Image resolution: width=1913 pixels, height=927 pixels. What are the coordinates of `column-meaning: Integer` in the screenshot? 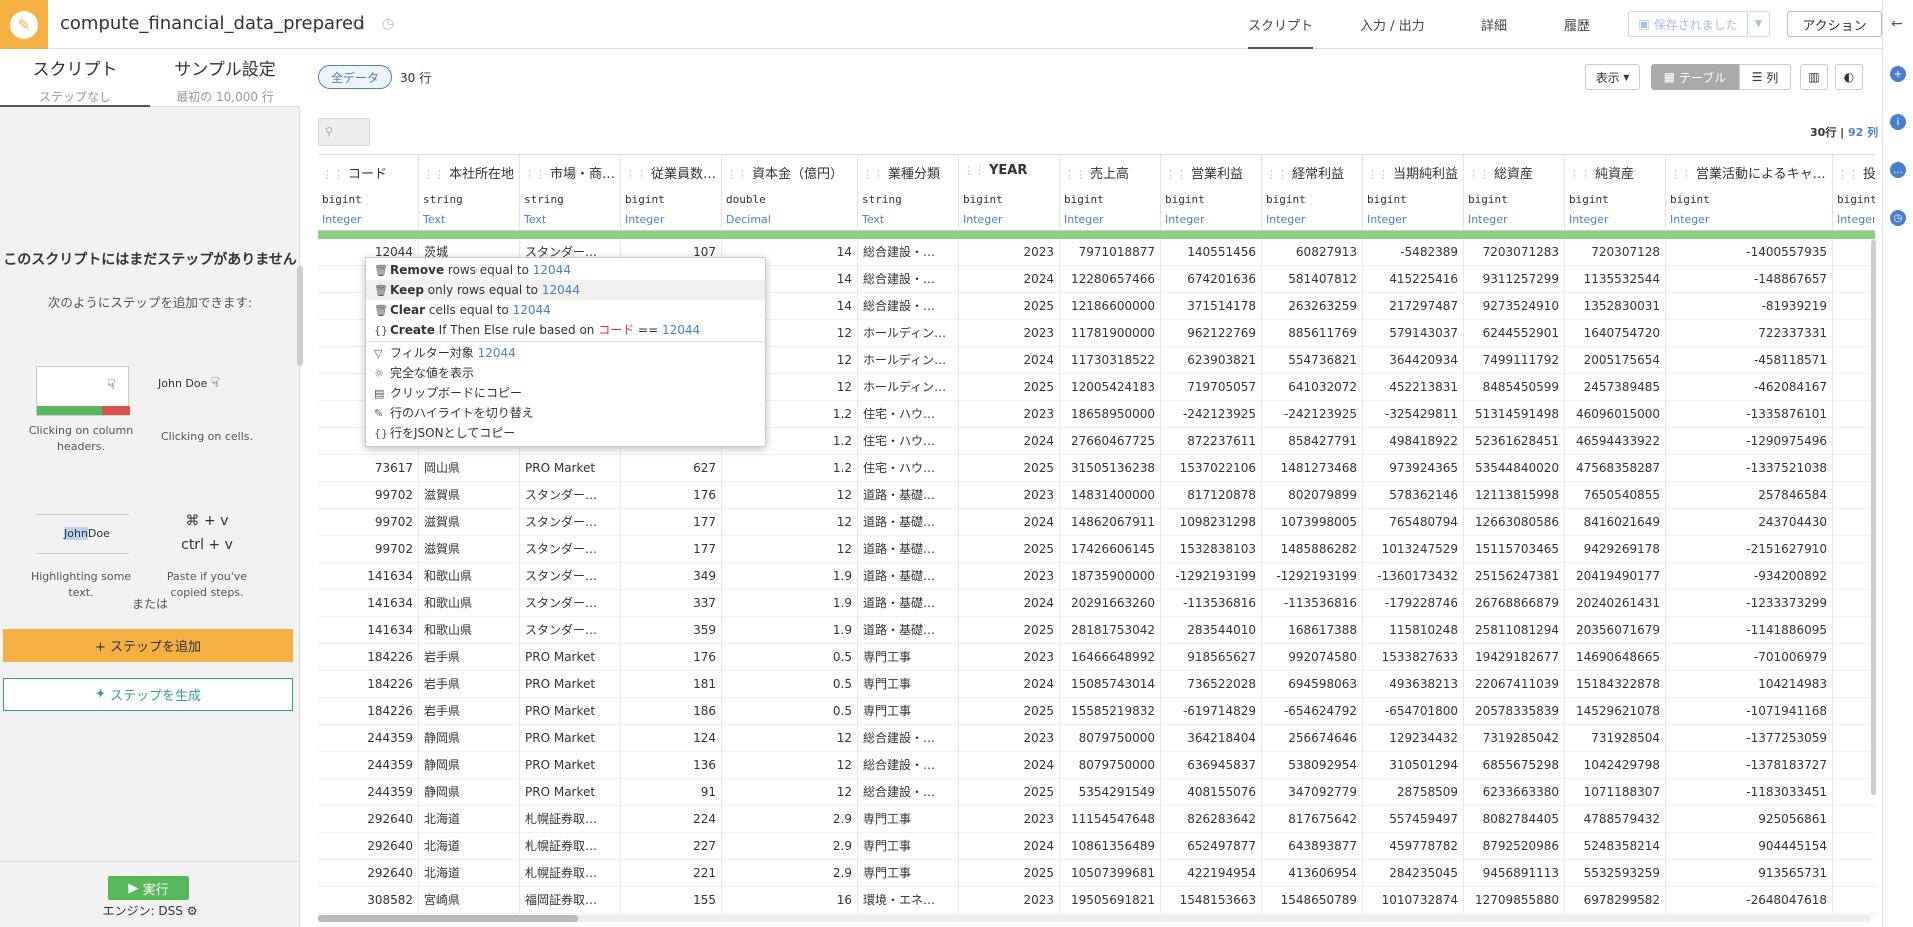 It's located at (342, 219).